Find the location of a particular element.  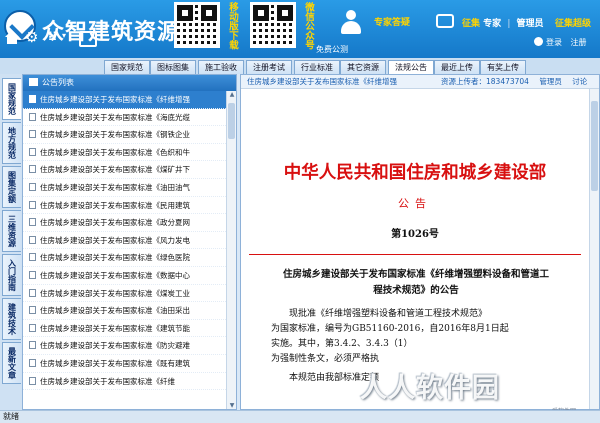

list-item: 住房城乡建设部关于发布国家标准《风力发电 is located at coordinates (124, 241).